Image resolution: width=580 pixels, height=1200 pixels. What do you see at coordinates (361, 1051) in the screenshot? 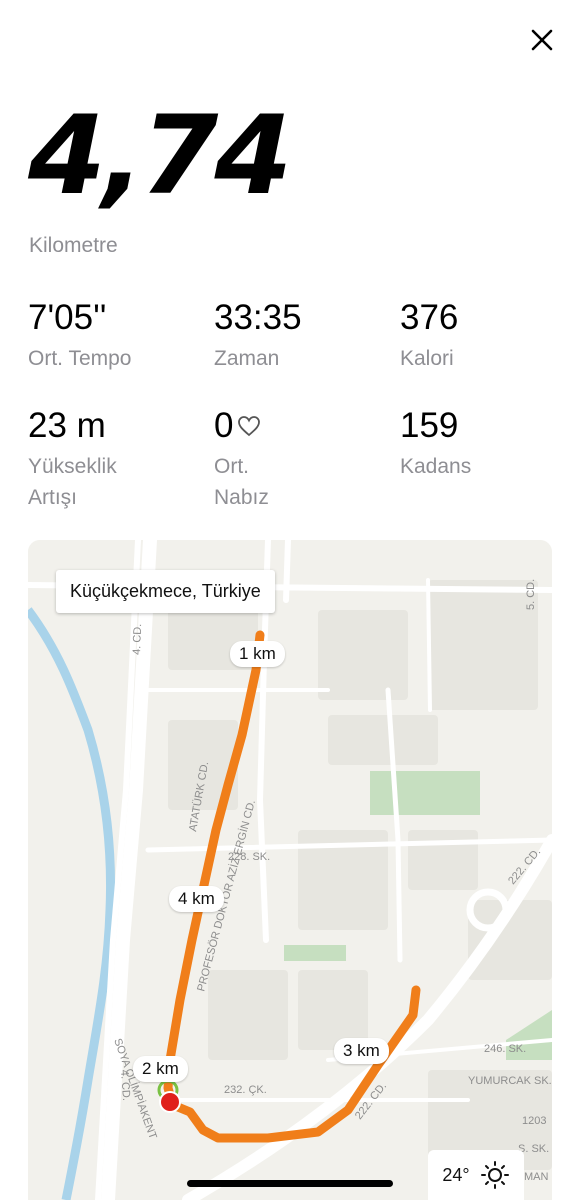
I see `km-marker-3: 3 km` at bounding box center [361, 1051].